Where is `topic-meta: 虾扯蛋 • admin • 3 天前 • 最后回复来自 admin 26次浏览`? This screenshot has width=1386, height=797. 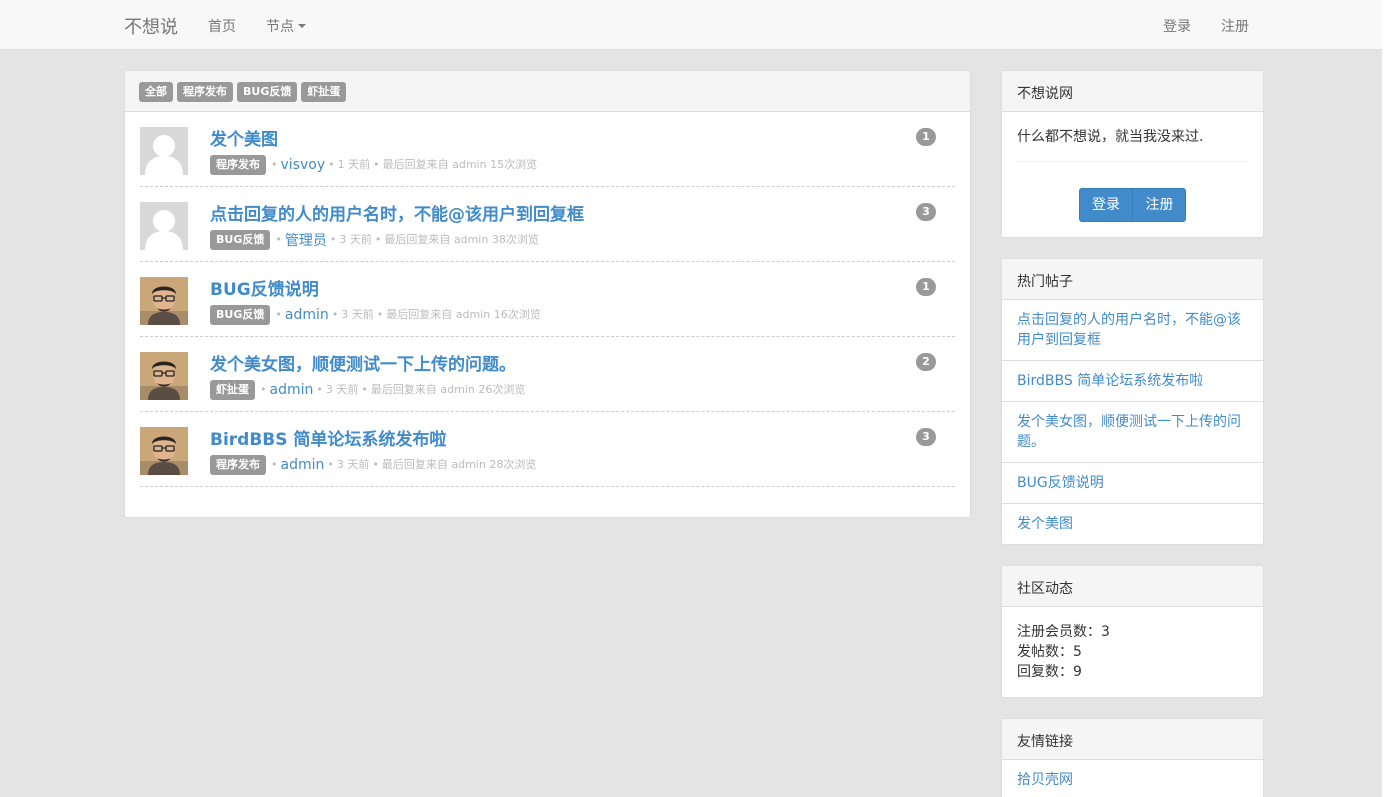
topic-meta: 虾扯蛋 • admin • 3 天前 • 最后回复来自 admin 26次浏览 is located at coordinates (367, 390).